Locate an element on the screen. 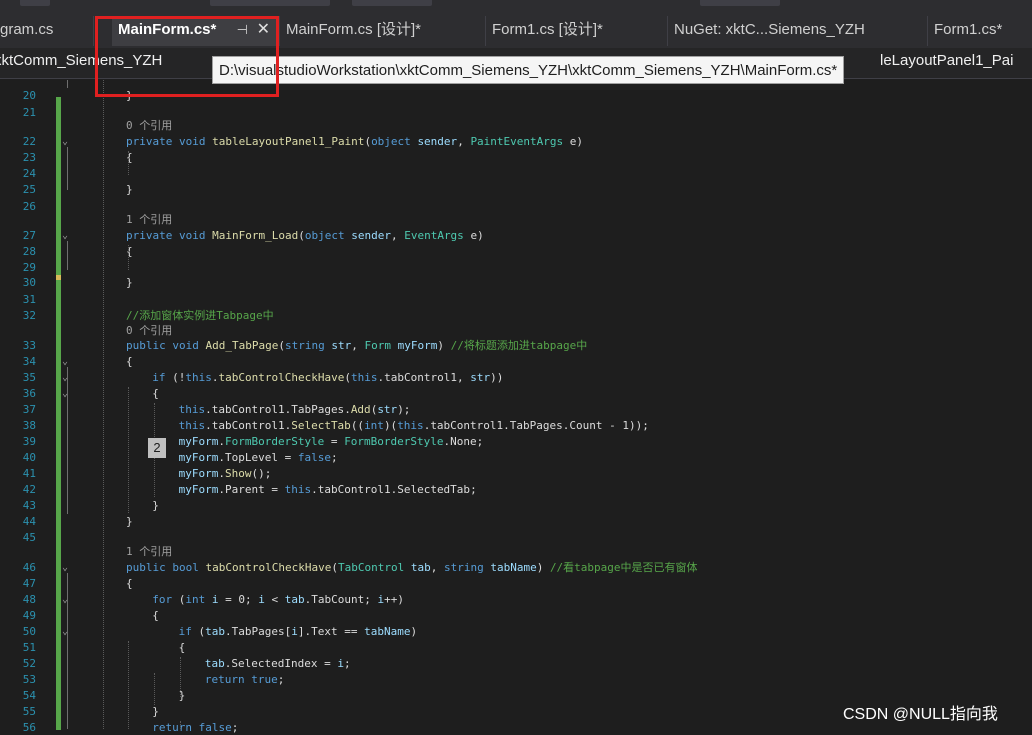 The width and height of the screenshot is (1032, 735). line-number: 22 is located at coordinates (29, 141).